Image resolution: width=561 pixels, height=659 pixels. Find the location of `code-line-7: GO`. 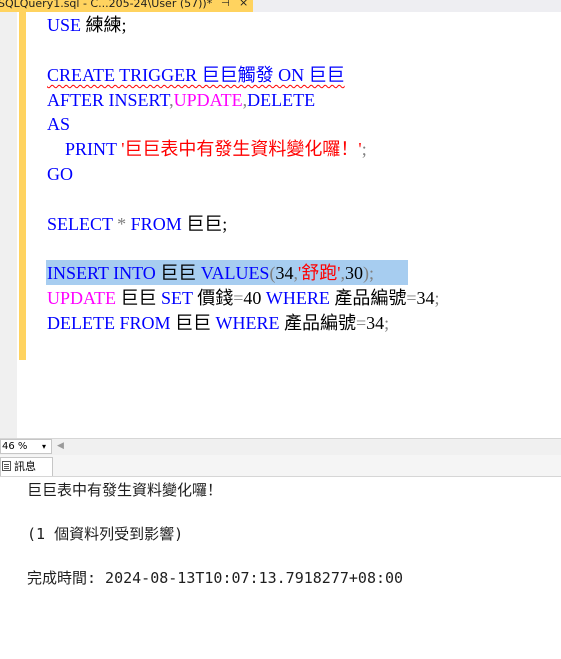

code-line-7: GO is located at coordinates (60, 174).